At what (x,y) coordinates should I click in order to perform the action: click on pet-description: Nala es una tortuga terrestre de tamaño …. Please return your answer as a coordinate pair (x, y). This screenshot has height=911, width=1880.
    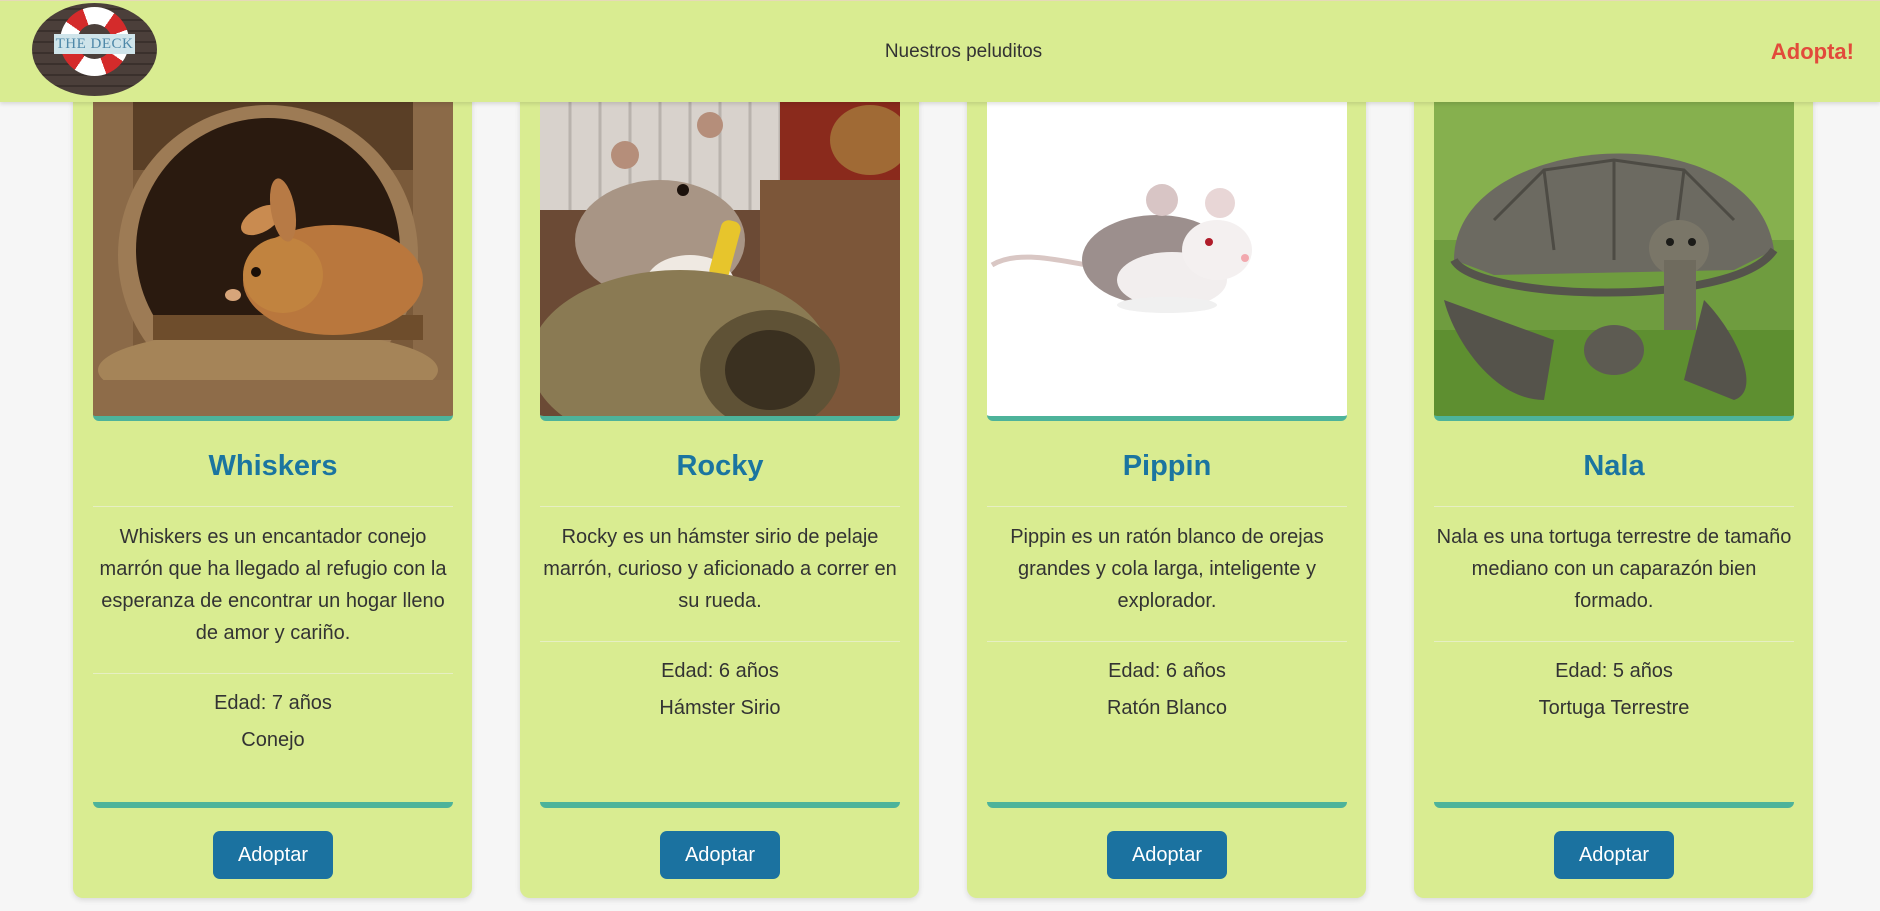
    Looking at the image, I should click on (1614, 569).